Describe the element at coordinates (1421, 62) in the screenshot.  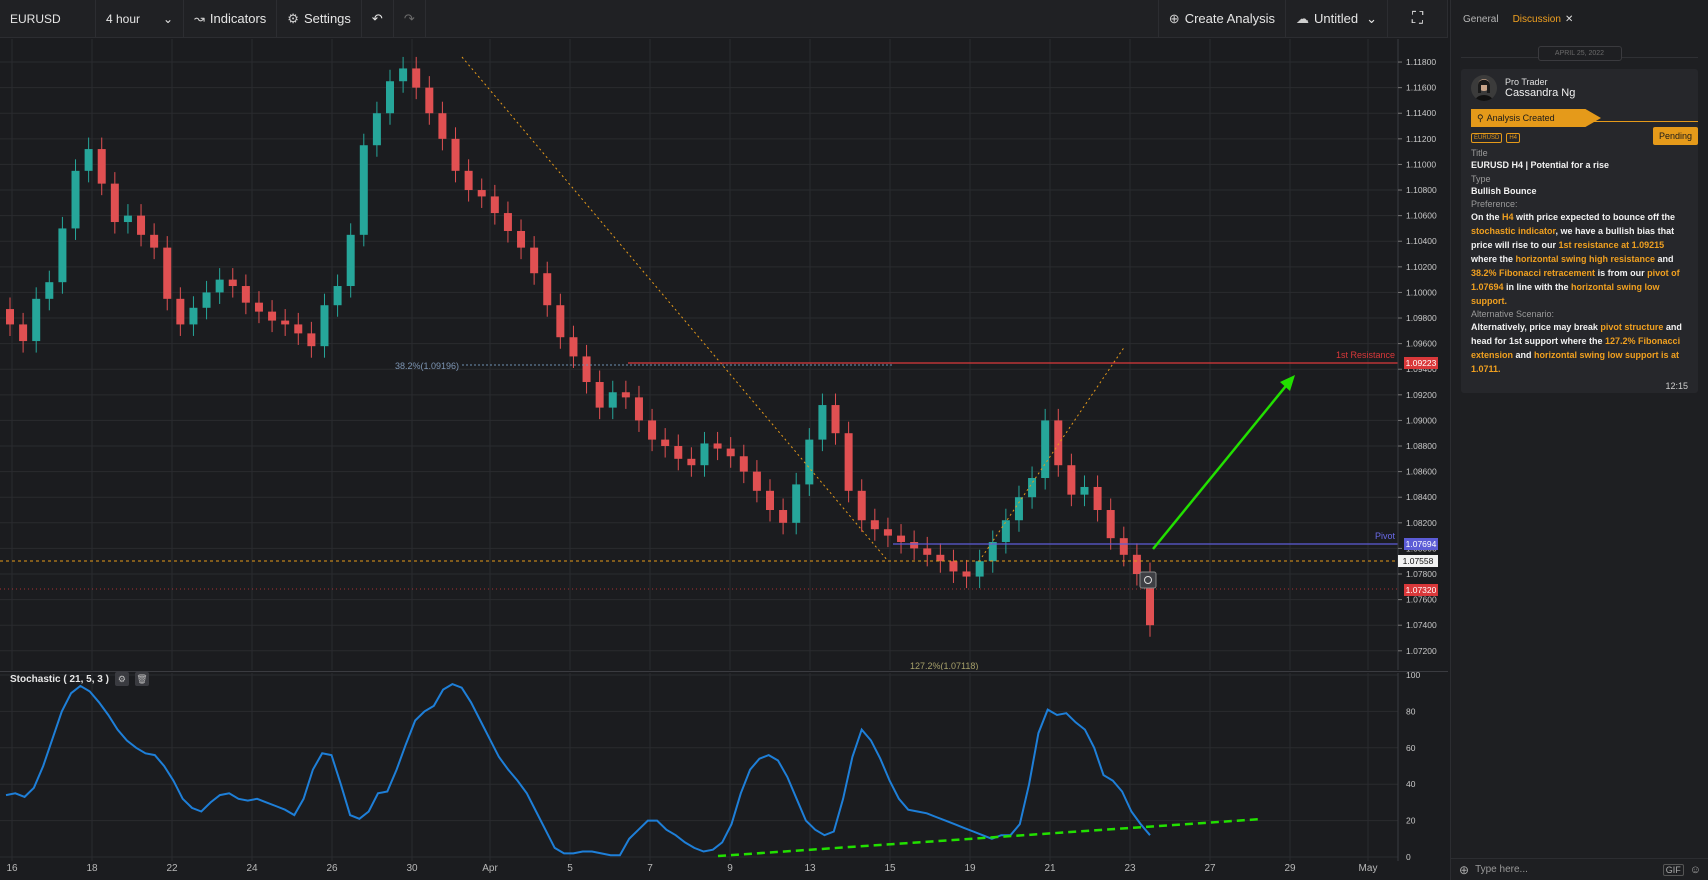
I see `price-tick: 1.11800` at that location.